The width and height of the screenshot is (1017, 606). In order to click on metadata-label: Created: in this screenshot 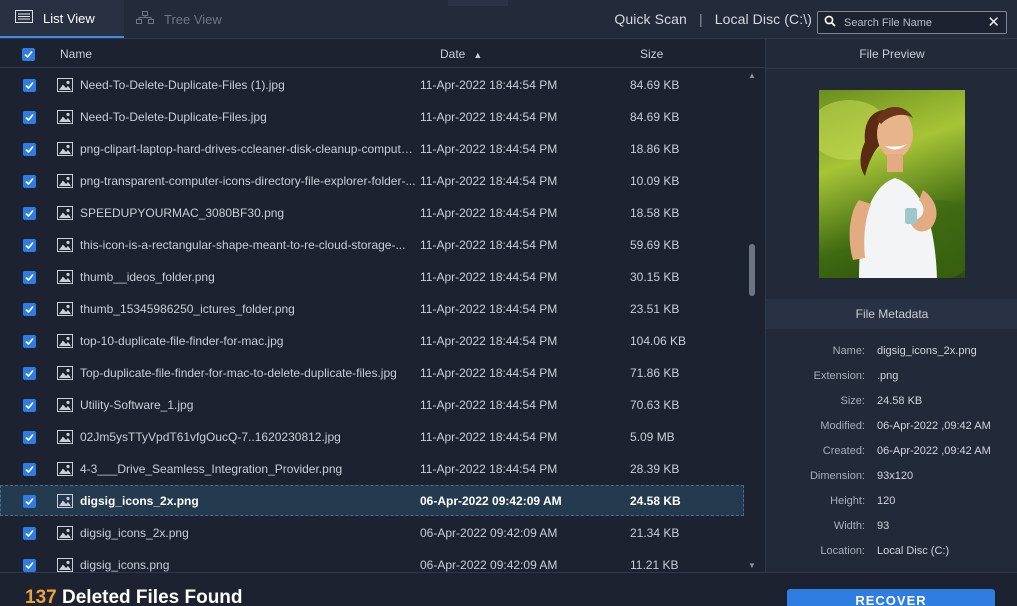, I will do `click(843, 451)`.